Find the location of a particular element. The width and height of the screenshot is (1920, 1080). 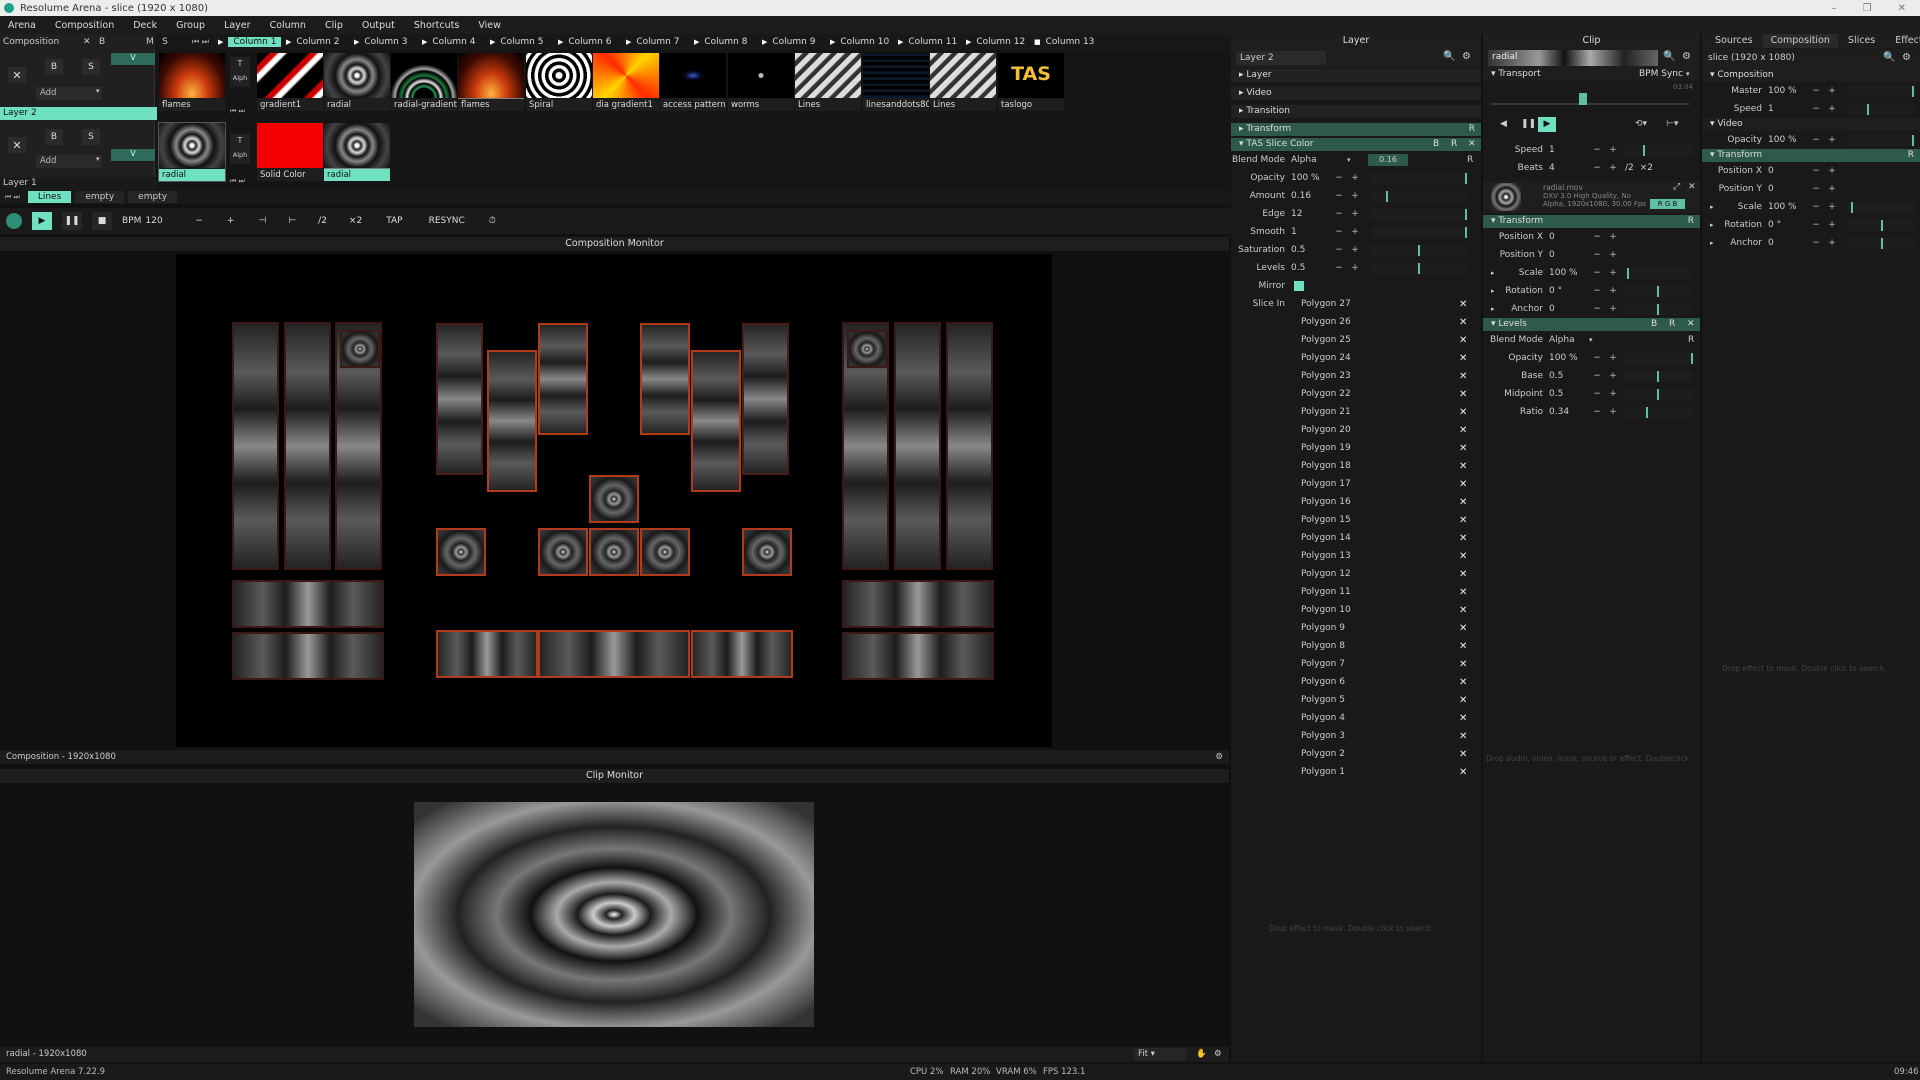

polygon-item: Polygon 7 ✕ is located at coordinates (1389, 664).